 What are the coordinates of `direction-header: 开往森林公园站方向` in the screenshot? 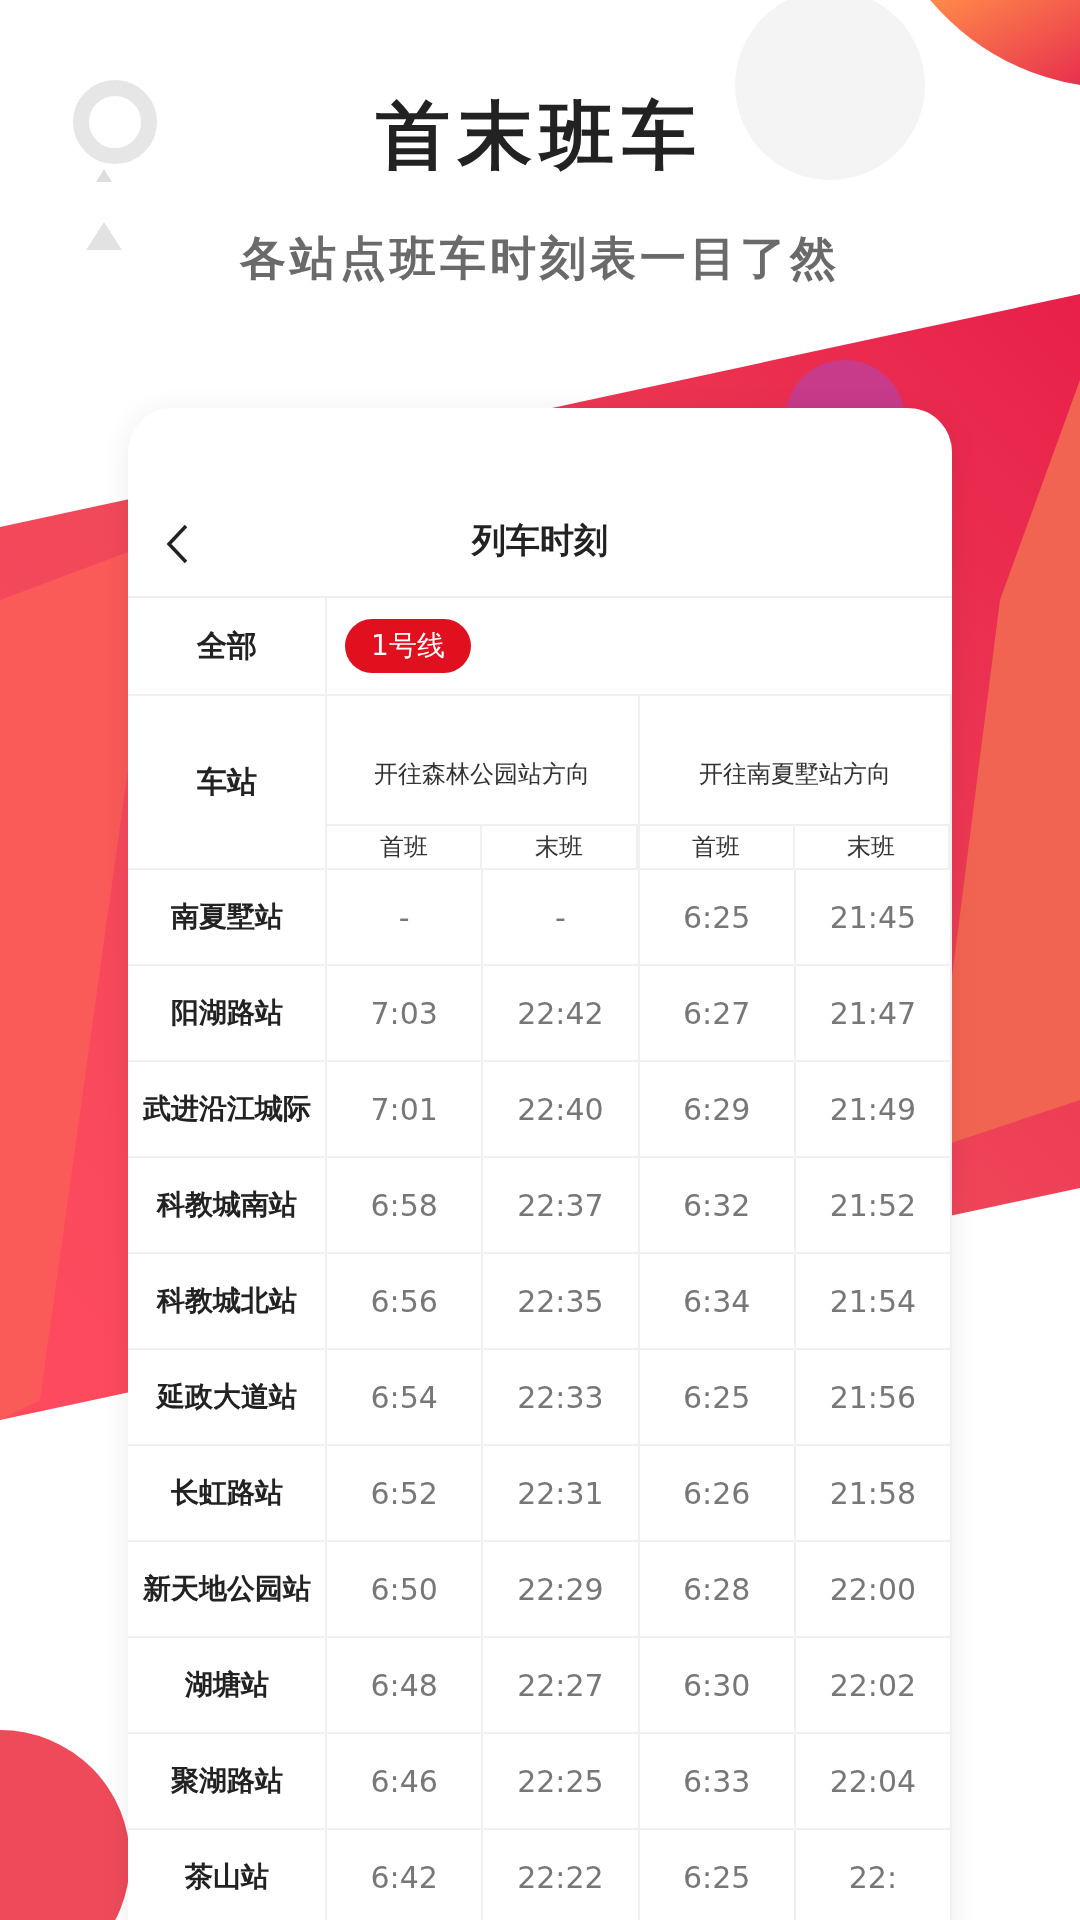 It's located at (482, 775).